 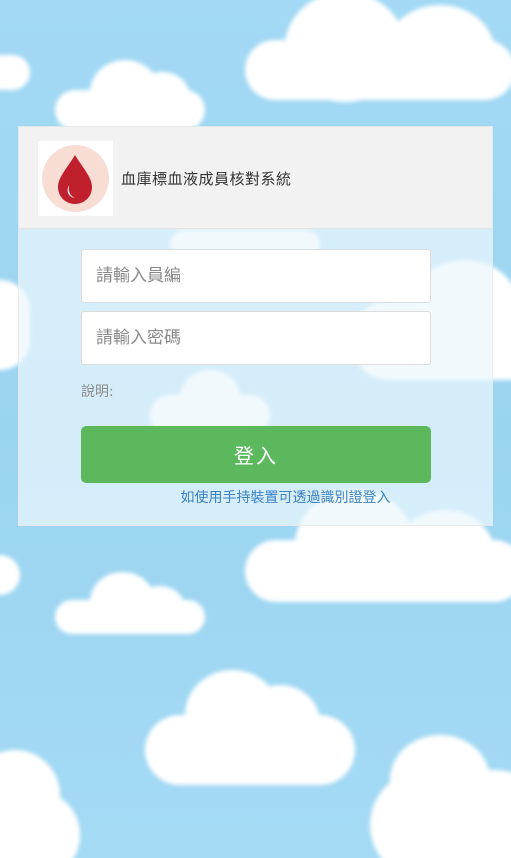 I want to click on password-input, so click(x=256, y=338).